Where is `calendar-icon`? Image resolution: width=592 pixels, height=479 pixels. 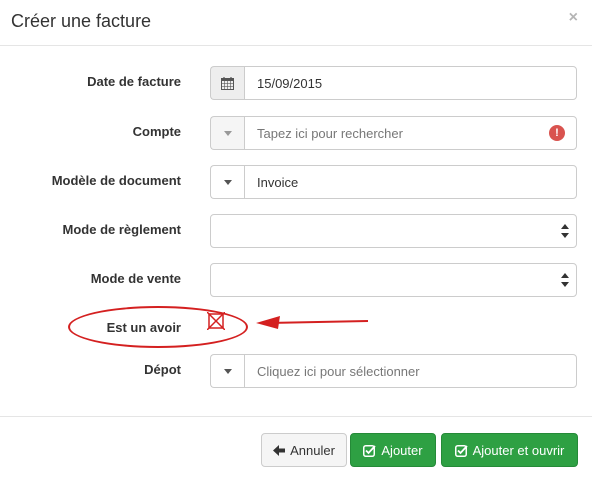 calendar-icon is located at coordinates (227, 83).